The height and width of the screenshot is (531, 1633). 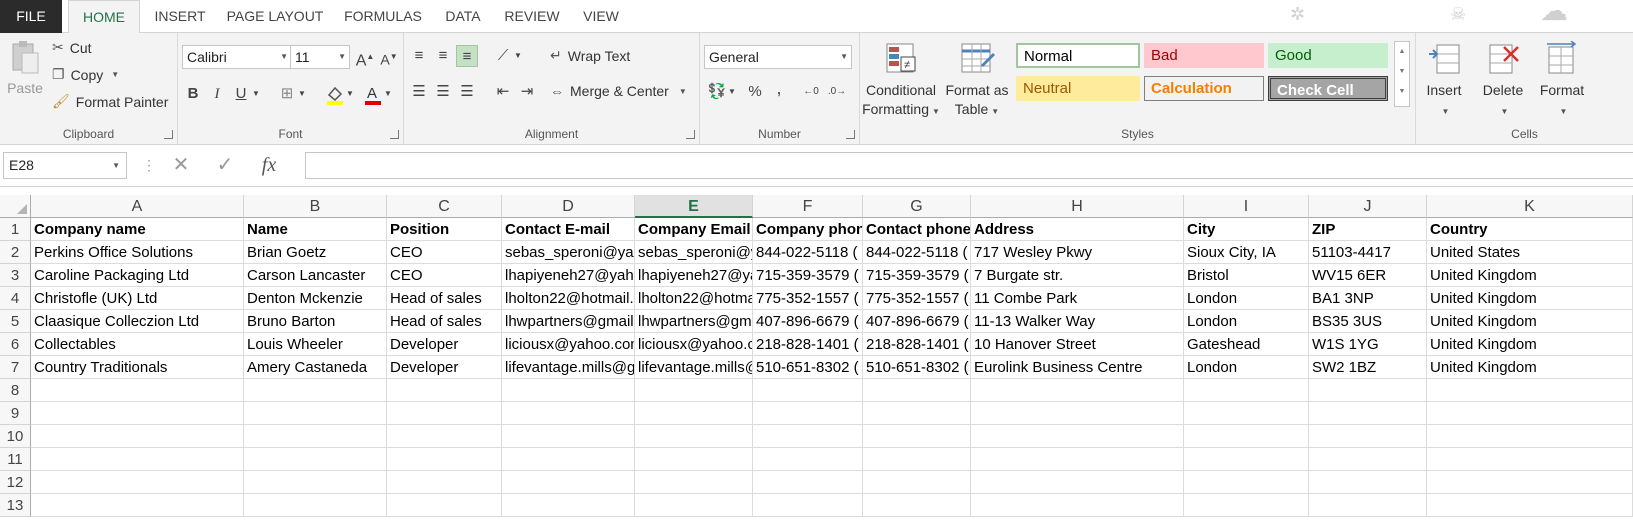 What do you see at coordinates (181, 165) in the screenshot?
I see `cancel-icon: ✕` at bounding box center [181, 165].